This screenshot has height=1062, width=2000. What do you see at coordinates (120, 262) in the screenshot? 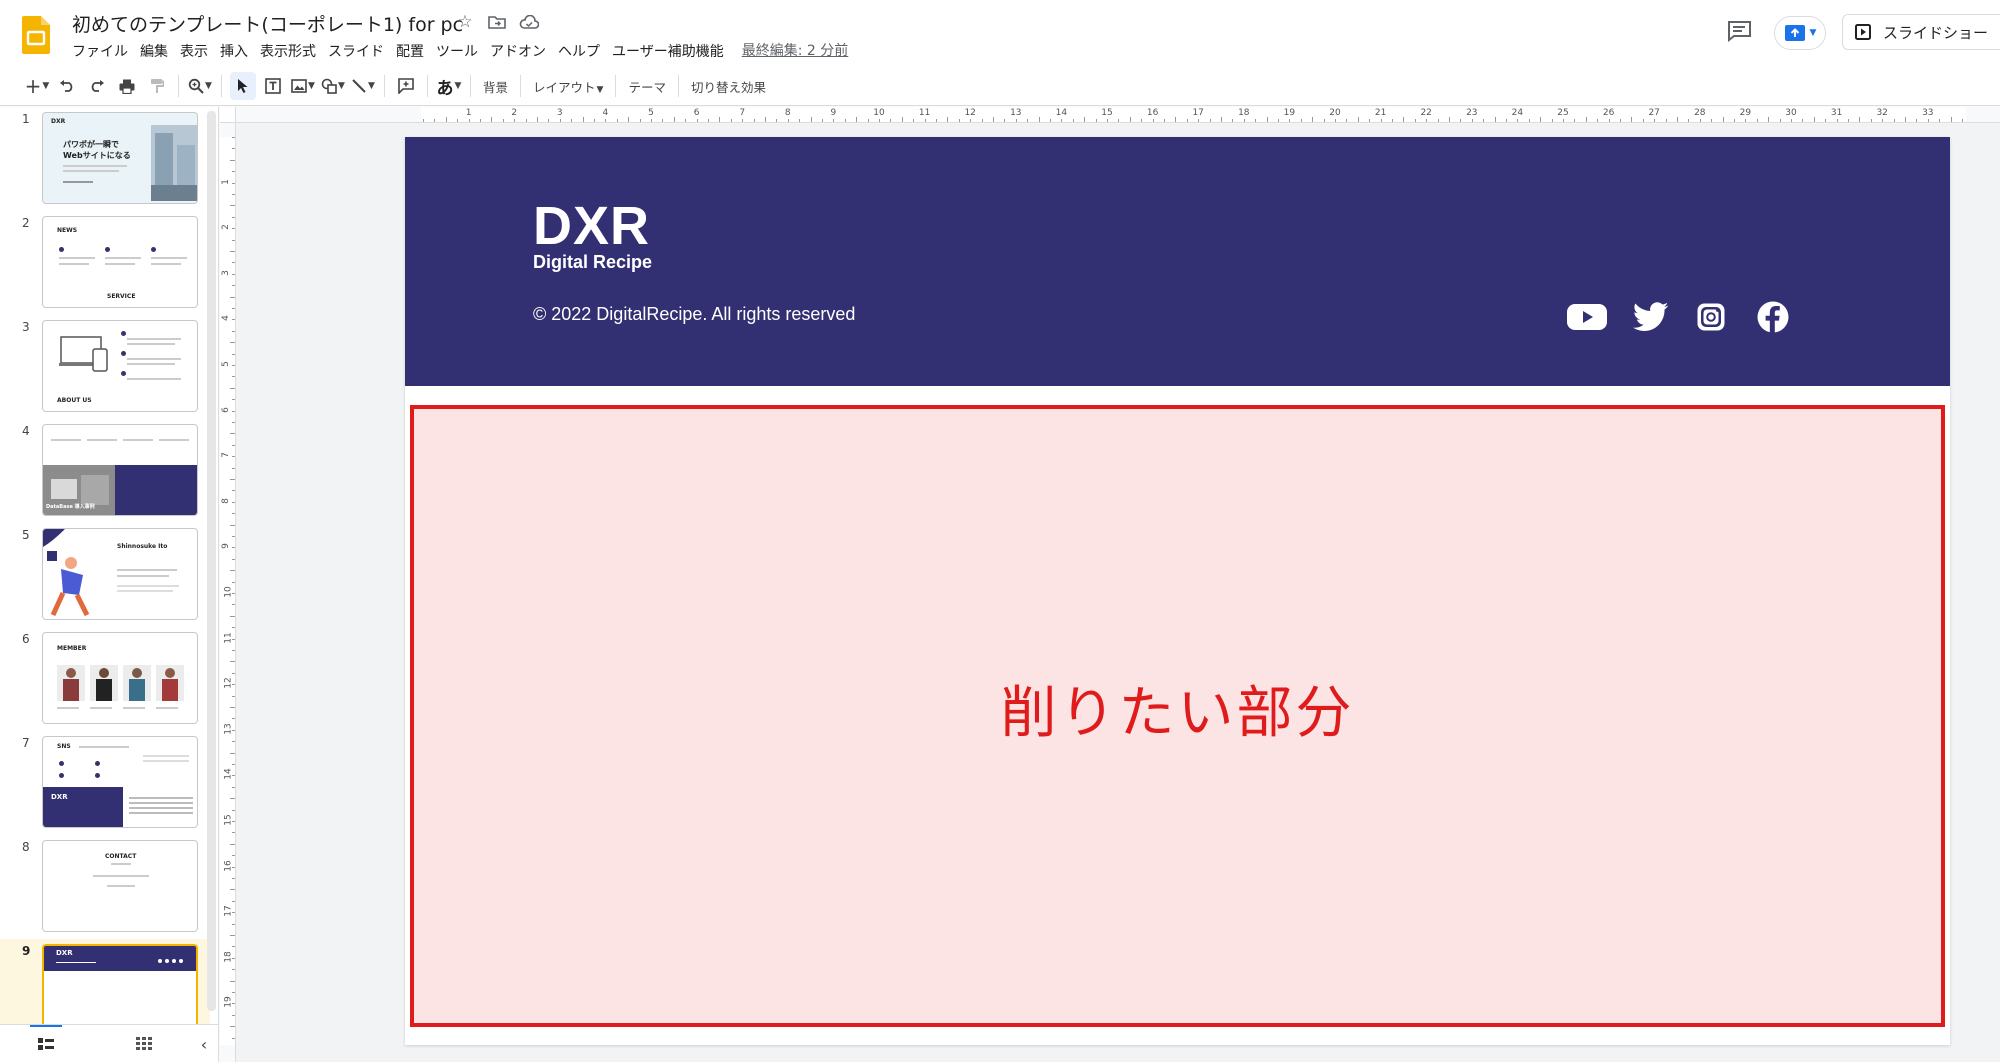
I see `slide-thumbnail: NEWS SERVICE` at bounding box center [120, 262].